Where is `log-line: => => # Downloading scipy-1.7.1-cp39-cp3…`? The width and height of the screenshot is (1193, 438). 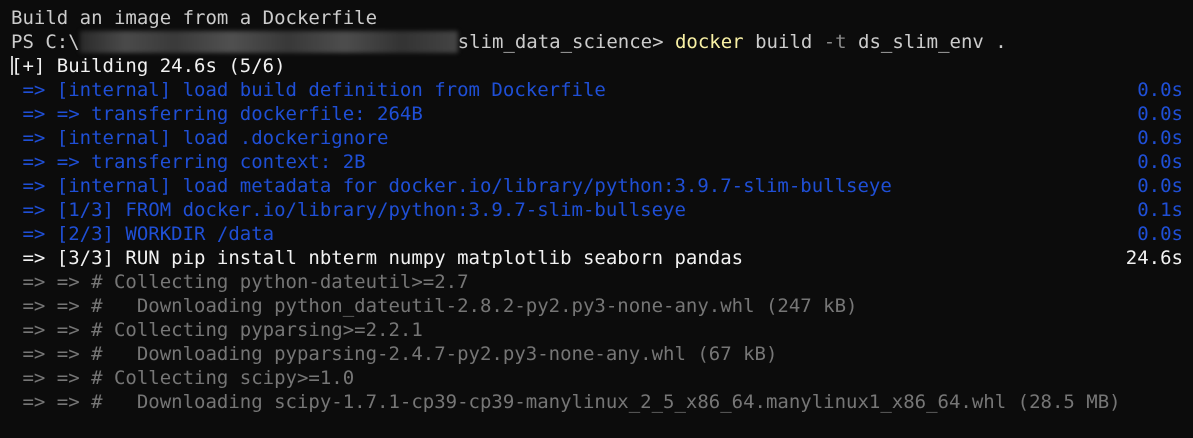
log-line: => => # Downloading scipy-1.7.1-cp39-cp3… is located at coordinates (597, 402).